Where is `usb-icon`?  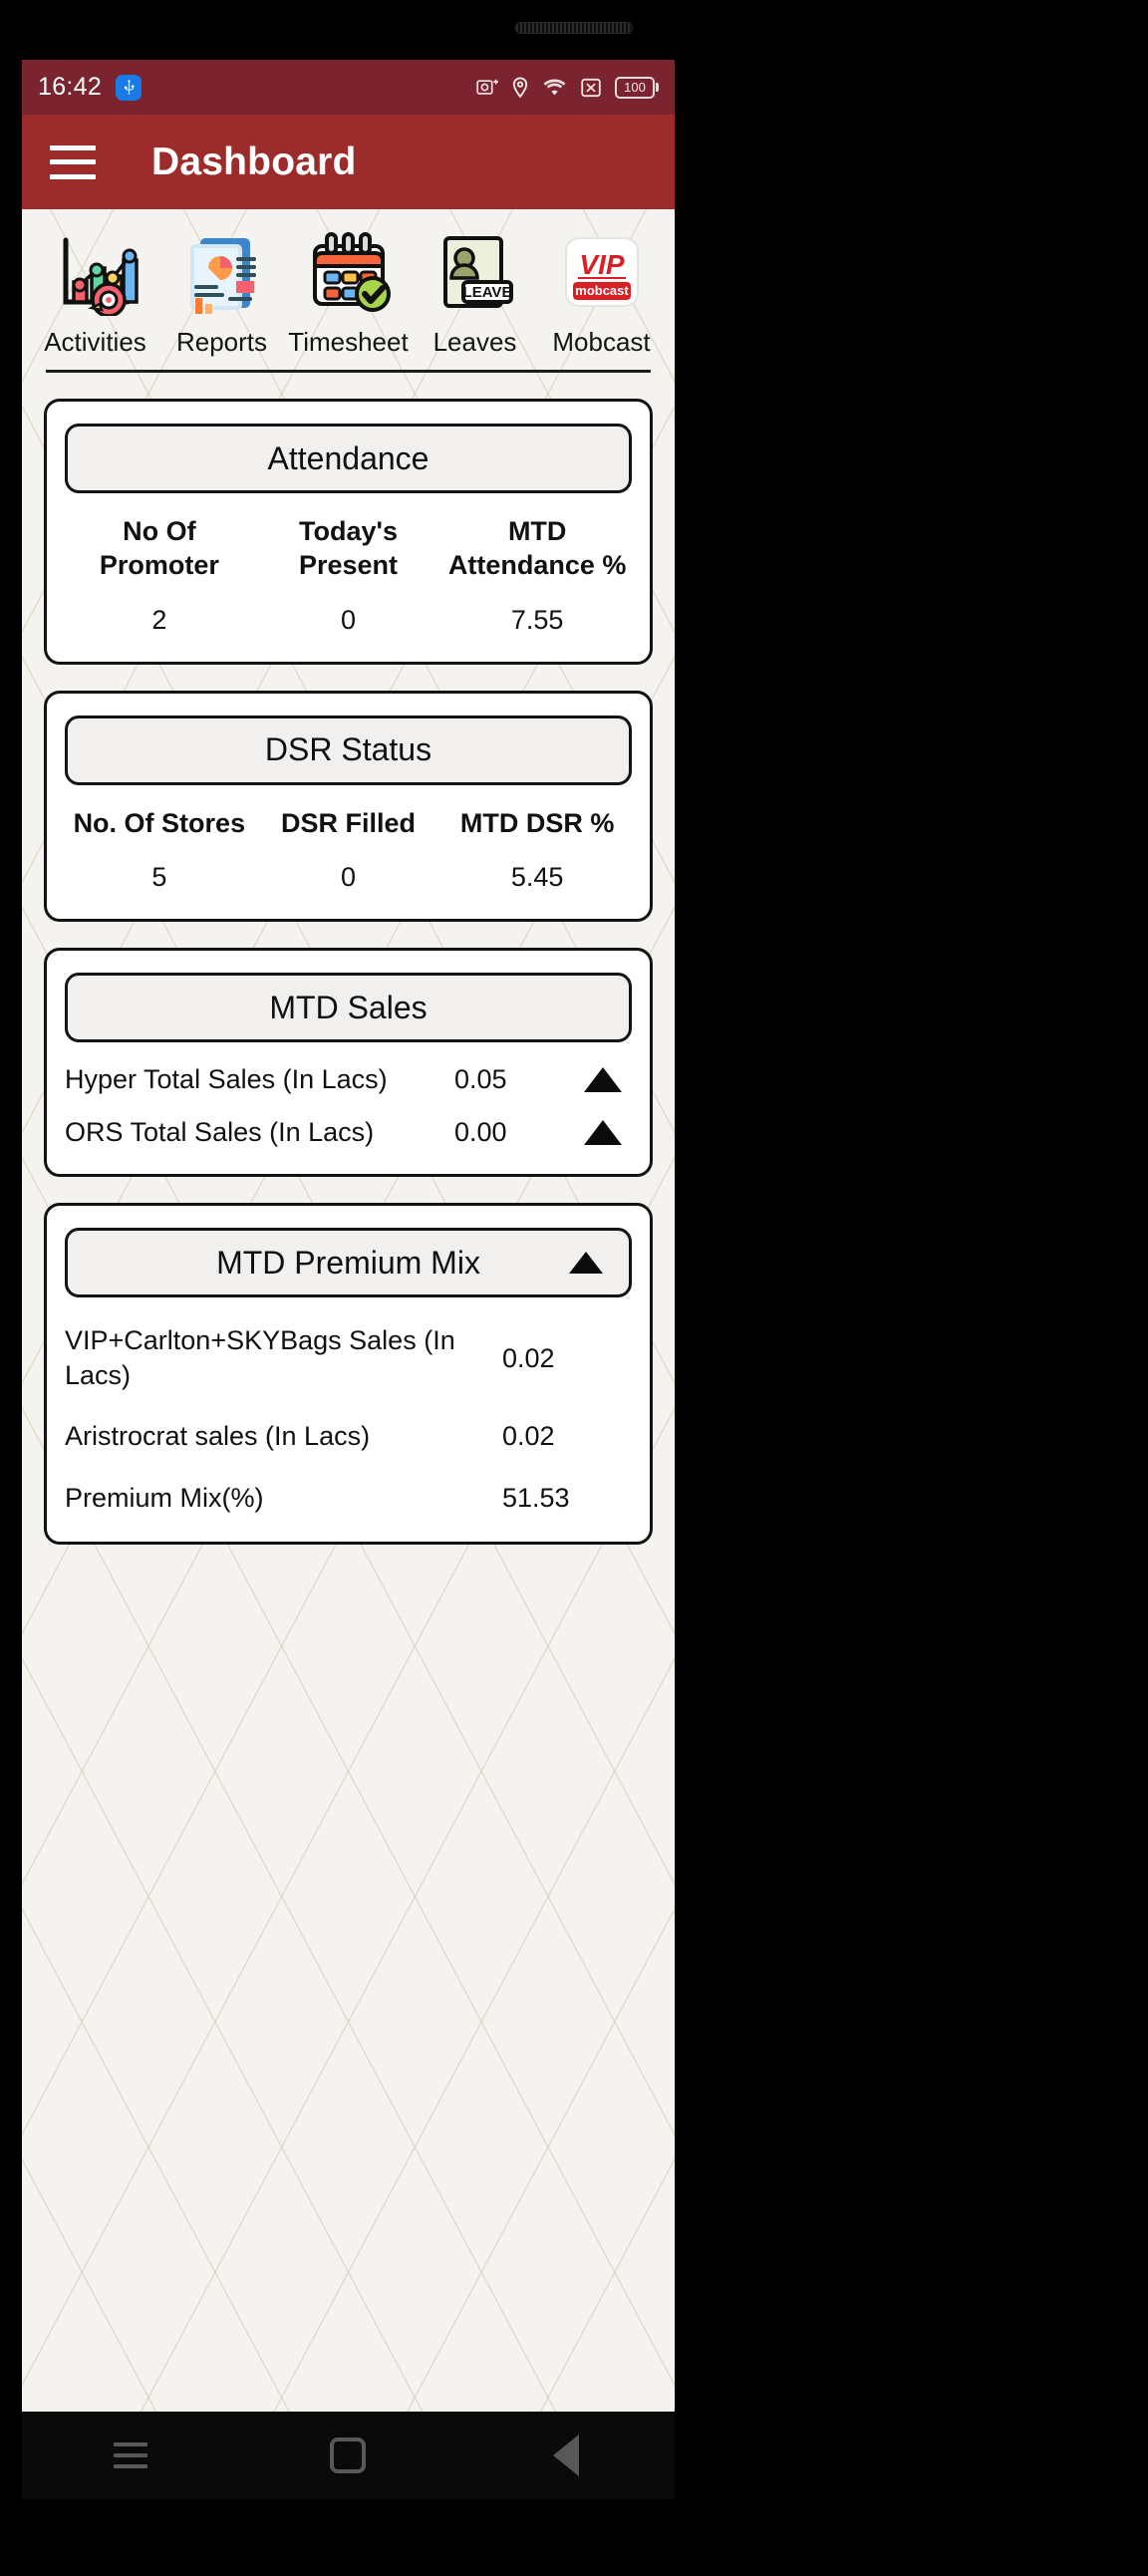 usb-icon is located at coordinates (129, 87).